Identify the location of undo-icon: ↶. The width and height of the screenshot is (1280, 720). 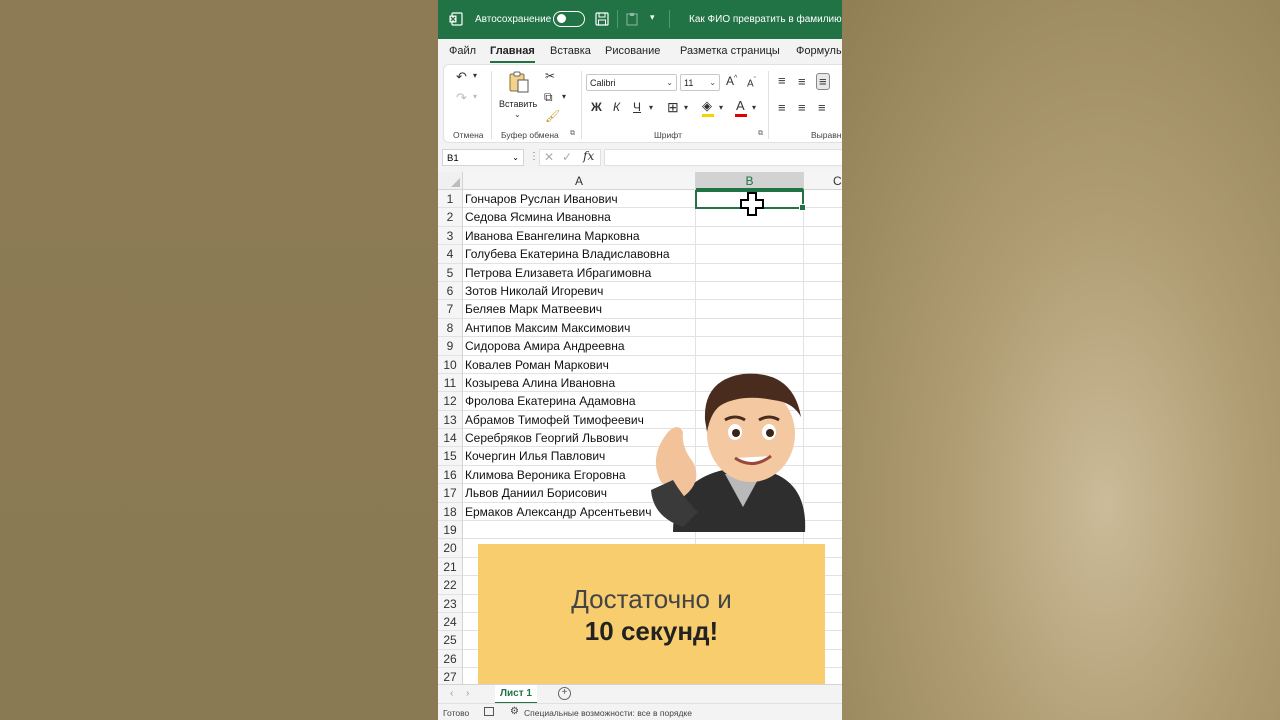
(461, 76).